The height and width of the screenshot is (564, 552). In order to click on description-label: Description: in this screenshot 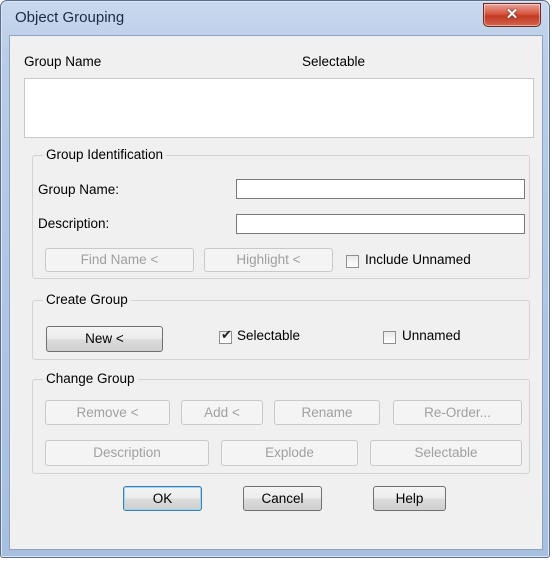, I will do `click(74, 223)`.